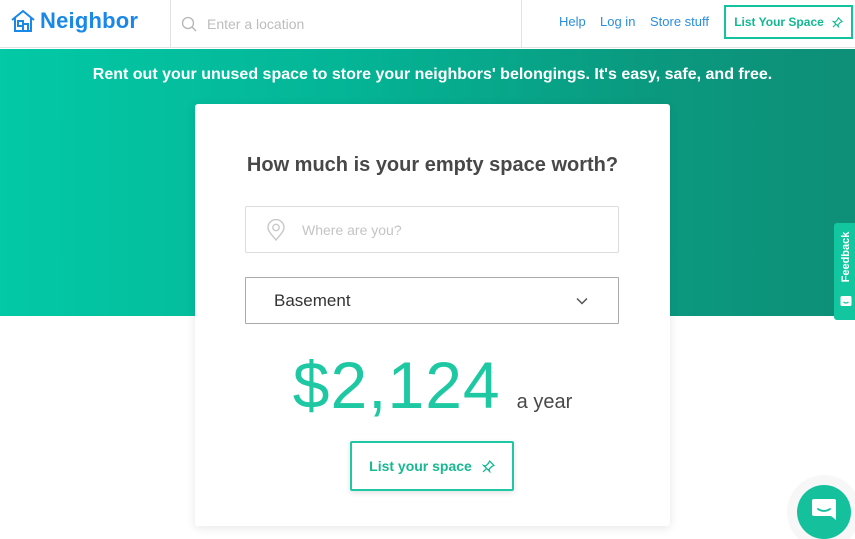 This screenshot has width=855, height=539. What do you see at coordinates (544, 402) in the screenshot?
I see `price-unit: a year` at bounding box center [544, 402].